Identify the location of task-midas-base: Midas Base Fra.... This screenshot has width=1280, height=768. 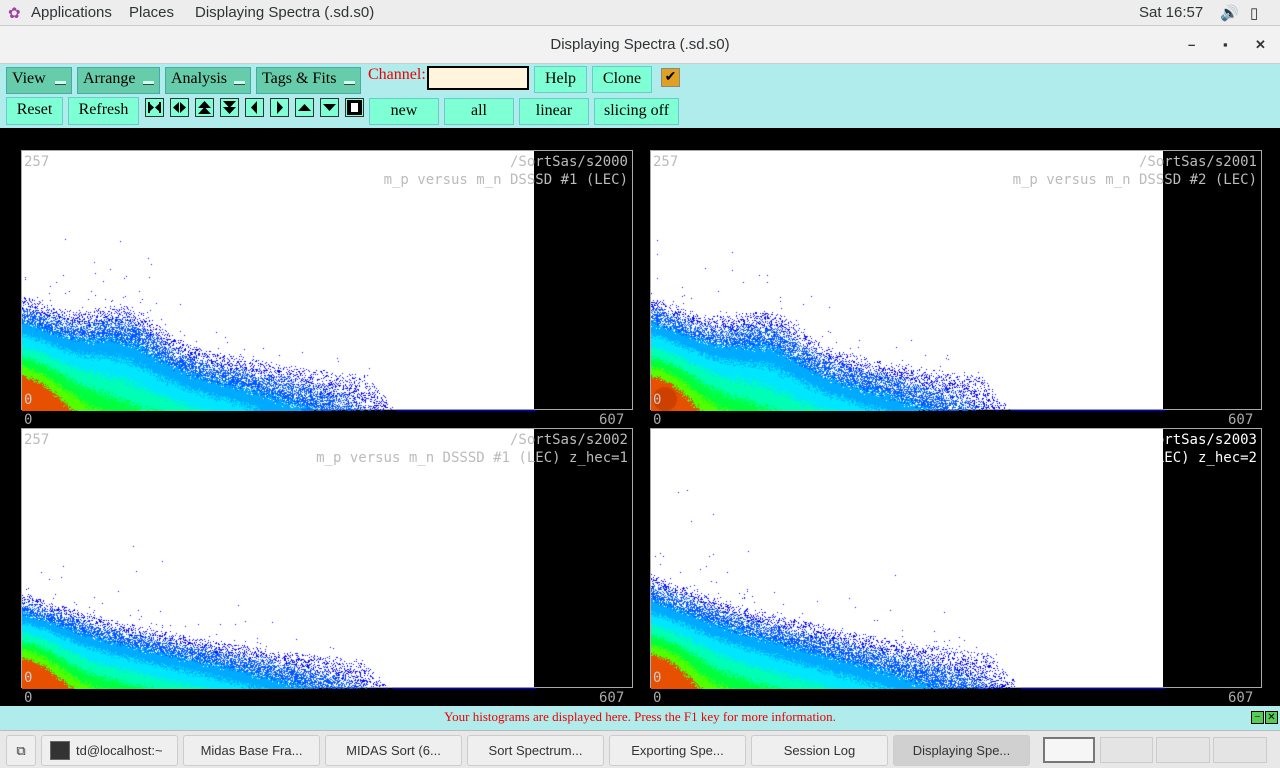
(251, 750).